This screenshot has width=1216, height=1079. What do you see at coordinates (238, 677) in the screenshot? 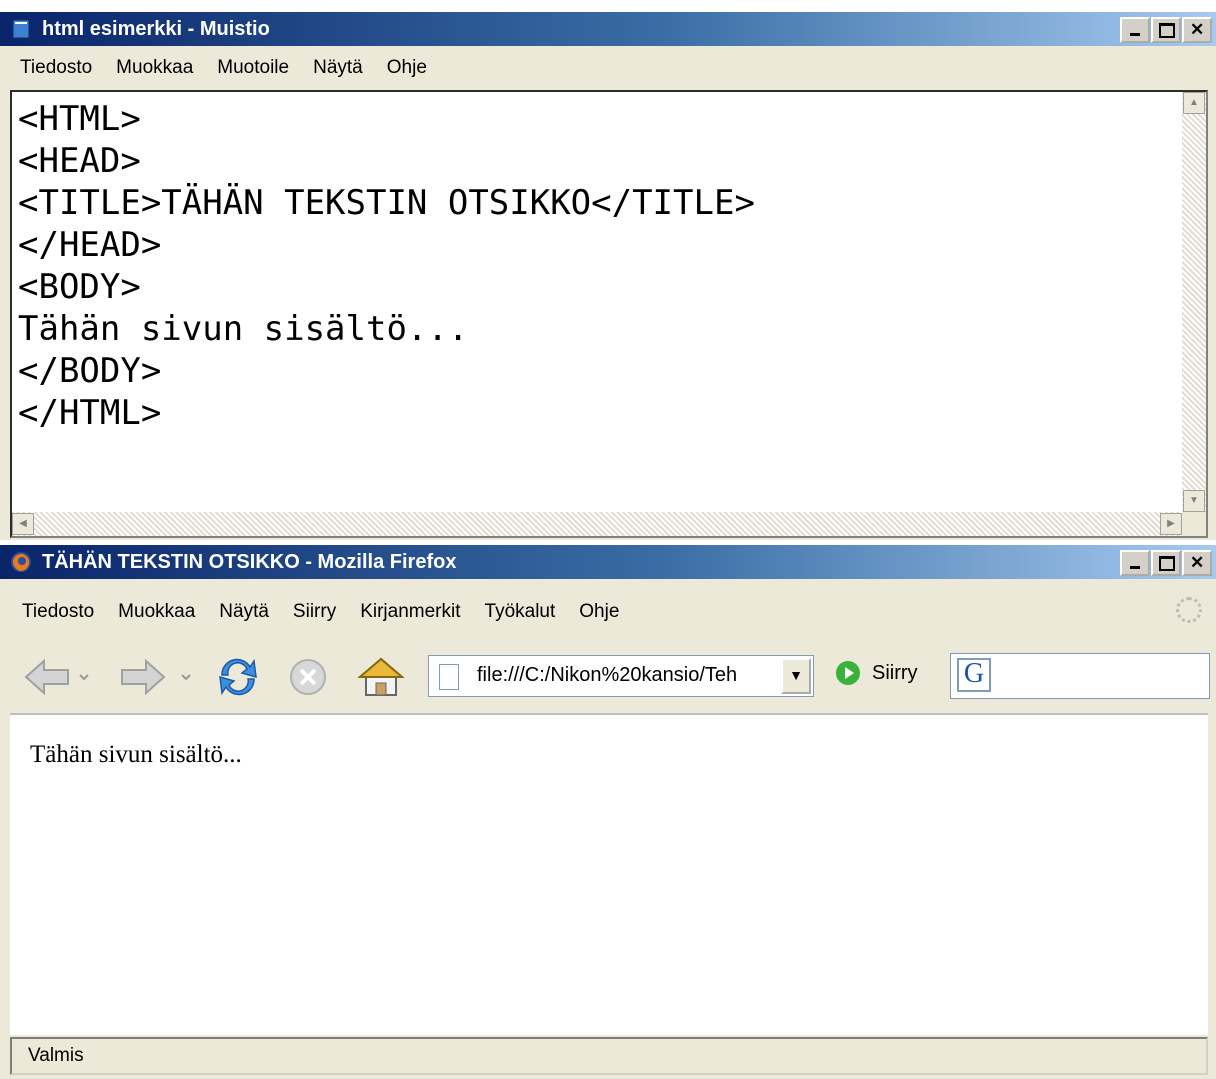
I see `reload-icon` at bounding box center [238, 677].